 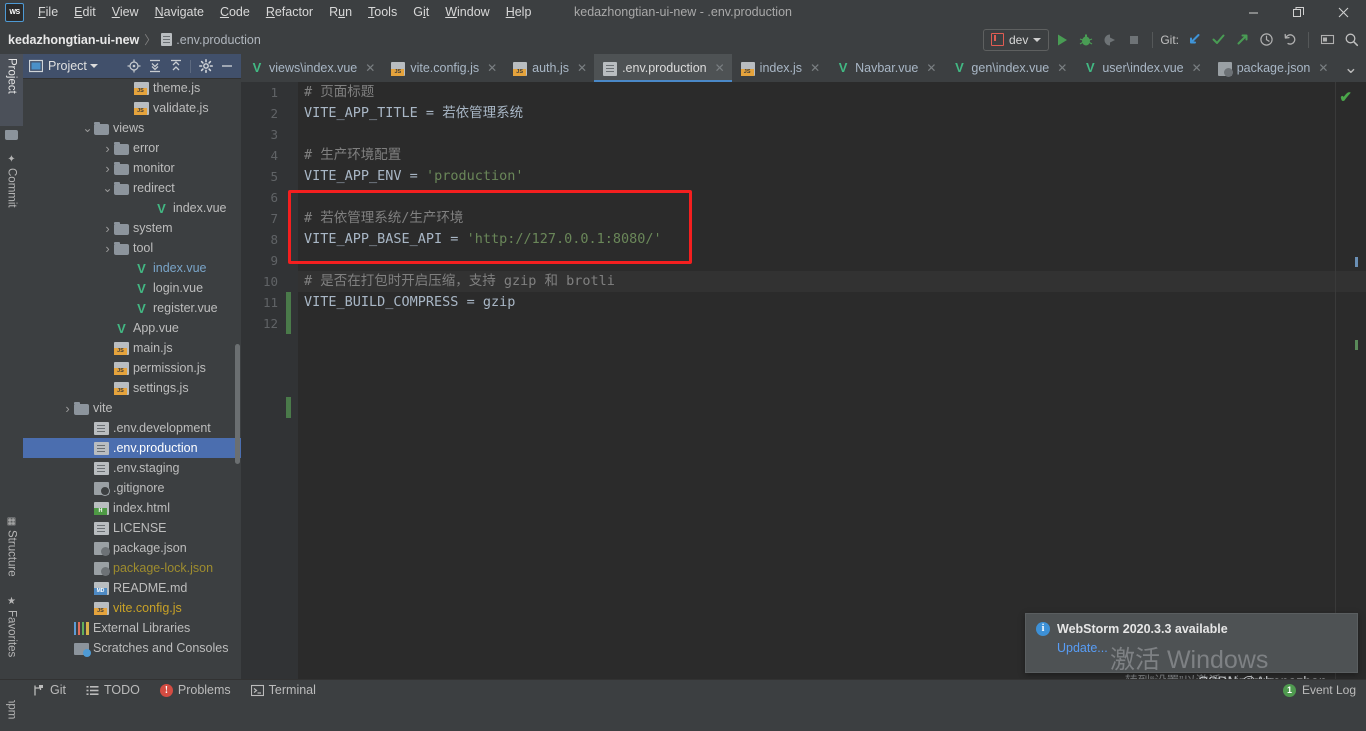 I want to click on menu-item-navigate: Navigate, so click(x=179, y=12).